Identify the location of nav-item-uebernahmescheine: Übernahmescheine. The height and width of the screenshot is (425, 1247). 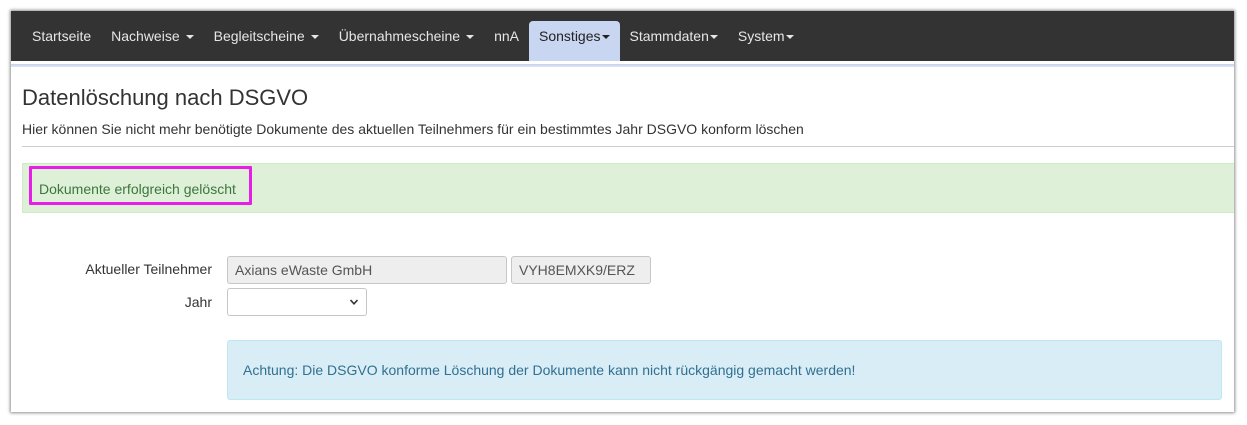
(406, 36).